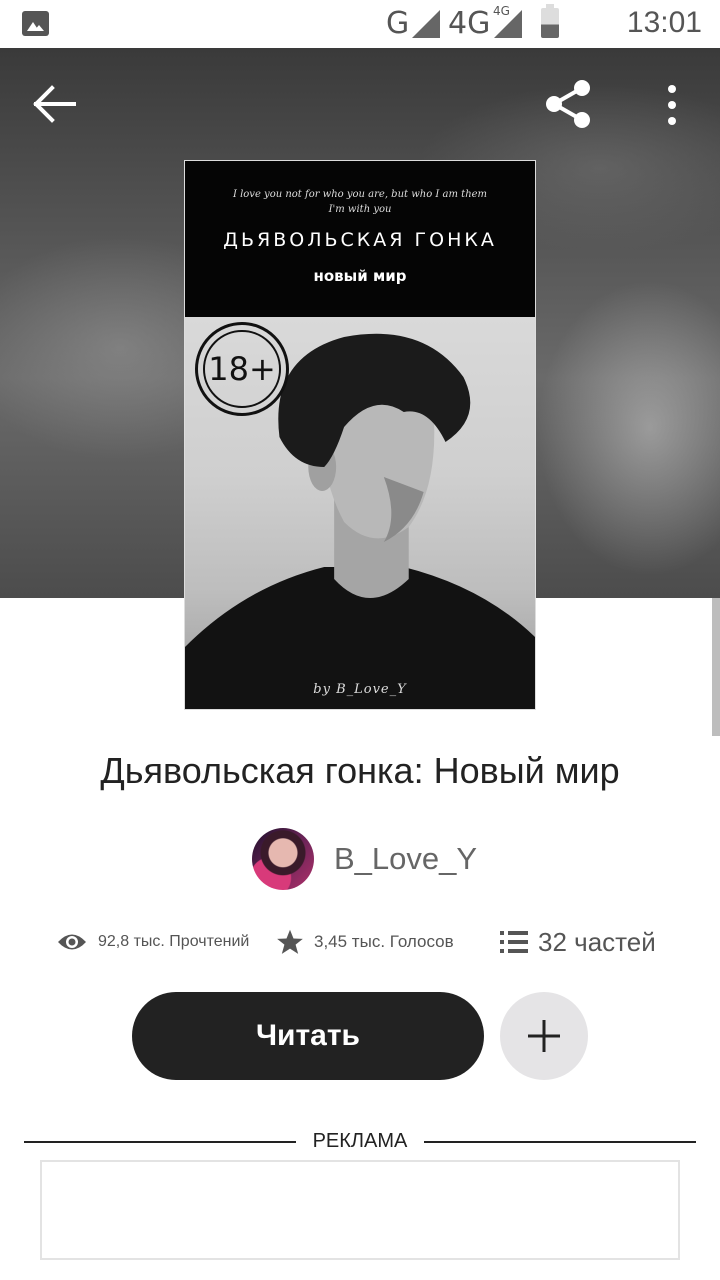 The height and width of the screenshot is (1280, 720). I want to click on reads-count: 92,8 тыс. Прочтений, so click(174, 941).